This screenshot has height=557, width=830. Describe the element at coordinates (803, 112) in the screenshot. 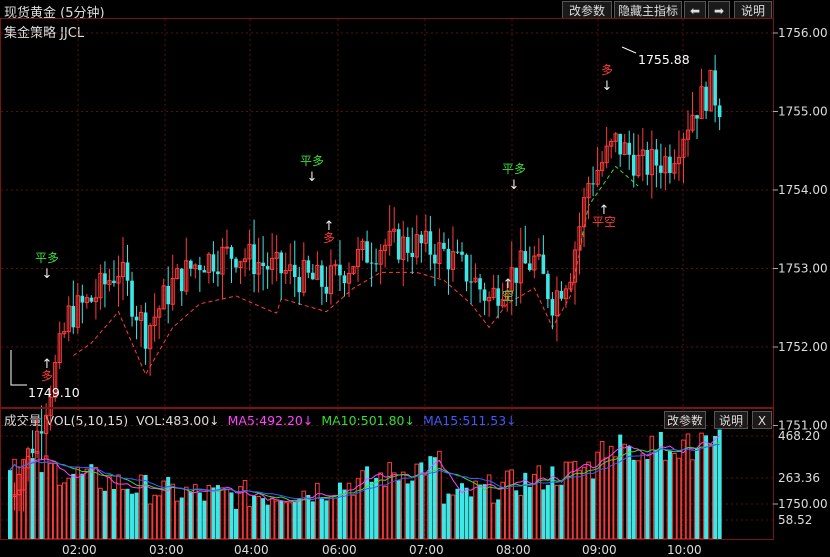

I see `price-tick-label: 1755.00` at that location.